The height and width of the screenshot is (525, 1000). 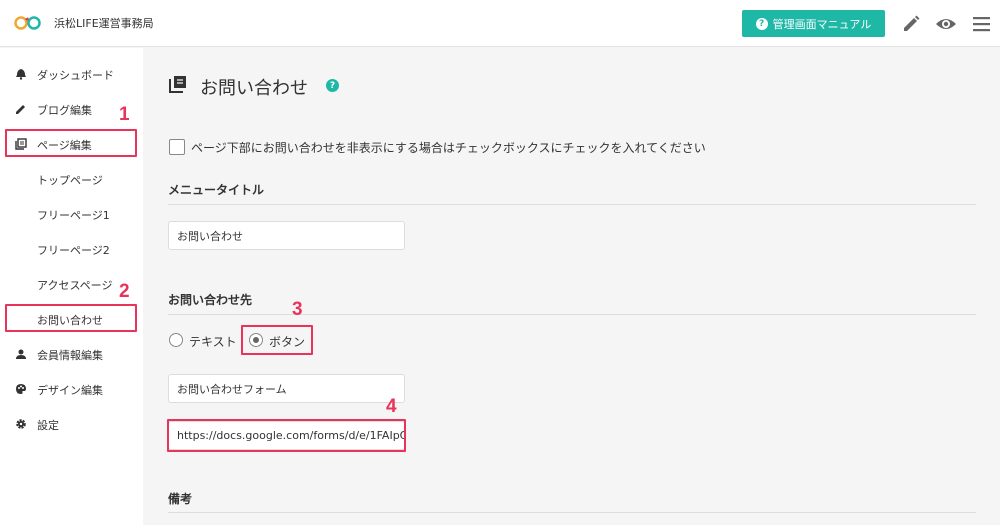 What do you see at coordinates (124, 291) in the screenshot?
I see `annotation-number-2: 2` at bounding box center [124, 291].